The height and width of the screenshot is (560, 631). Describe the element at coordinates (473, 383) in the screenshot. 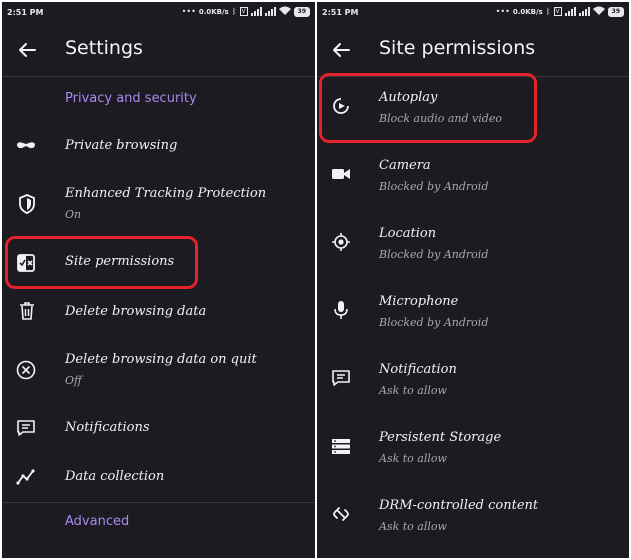

I see `permission-item-notification: Notification Ask to allow` at that location.